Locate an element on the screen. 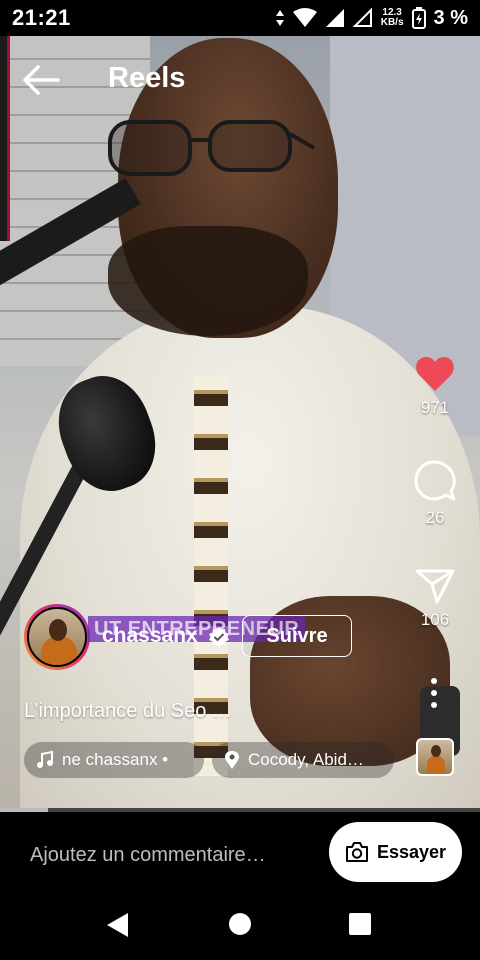 The image size is (480, 960). nav-home-icon is located at coordinates (240, 924).